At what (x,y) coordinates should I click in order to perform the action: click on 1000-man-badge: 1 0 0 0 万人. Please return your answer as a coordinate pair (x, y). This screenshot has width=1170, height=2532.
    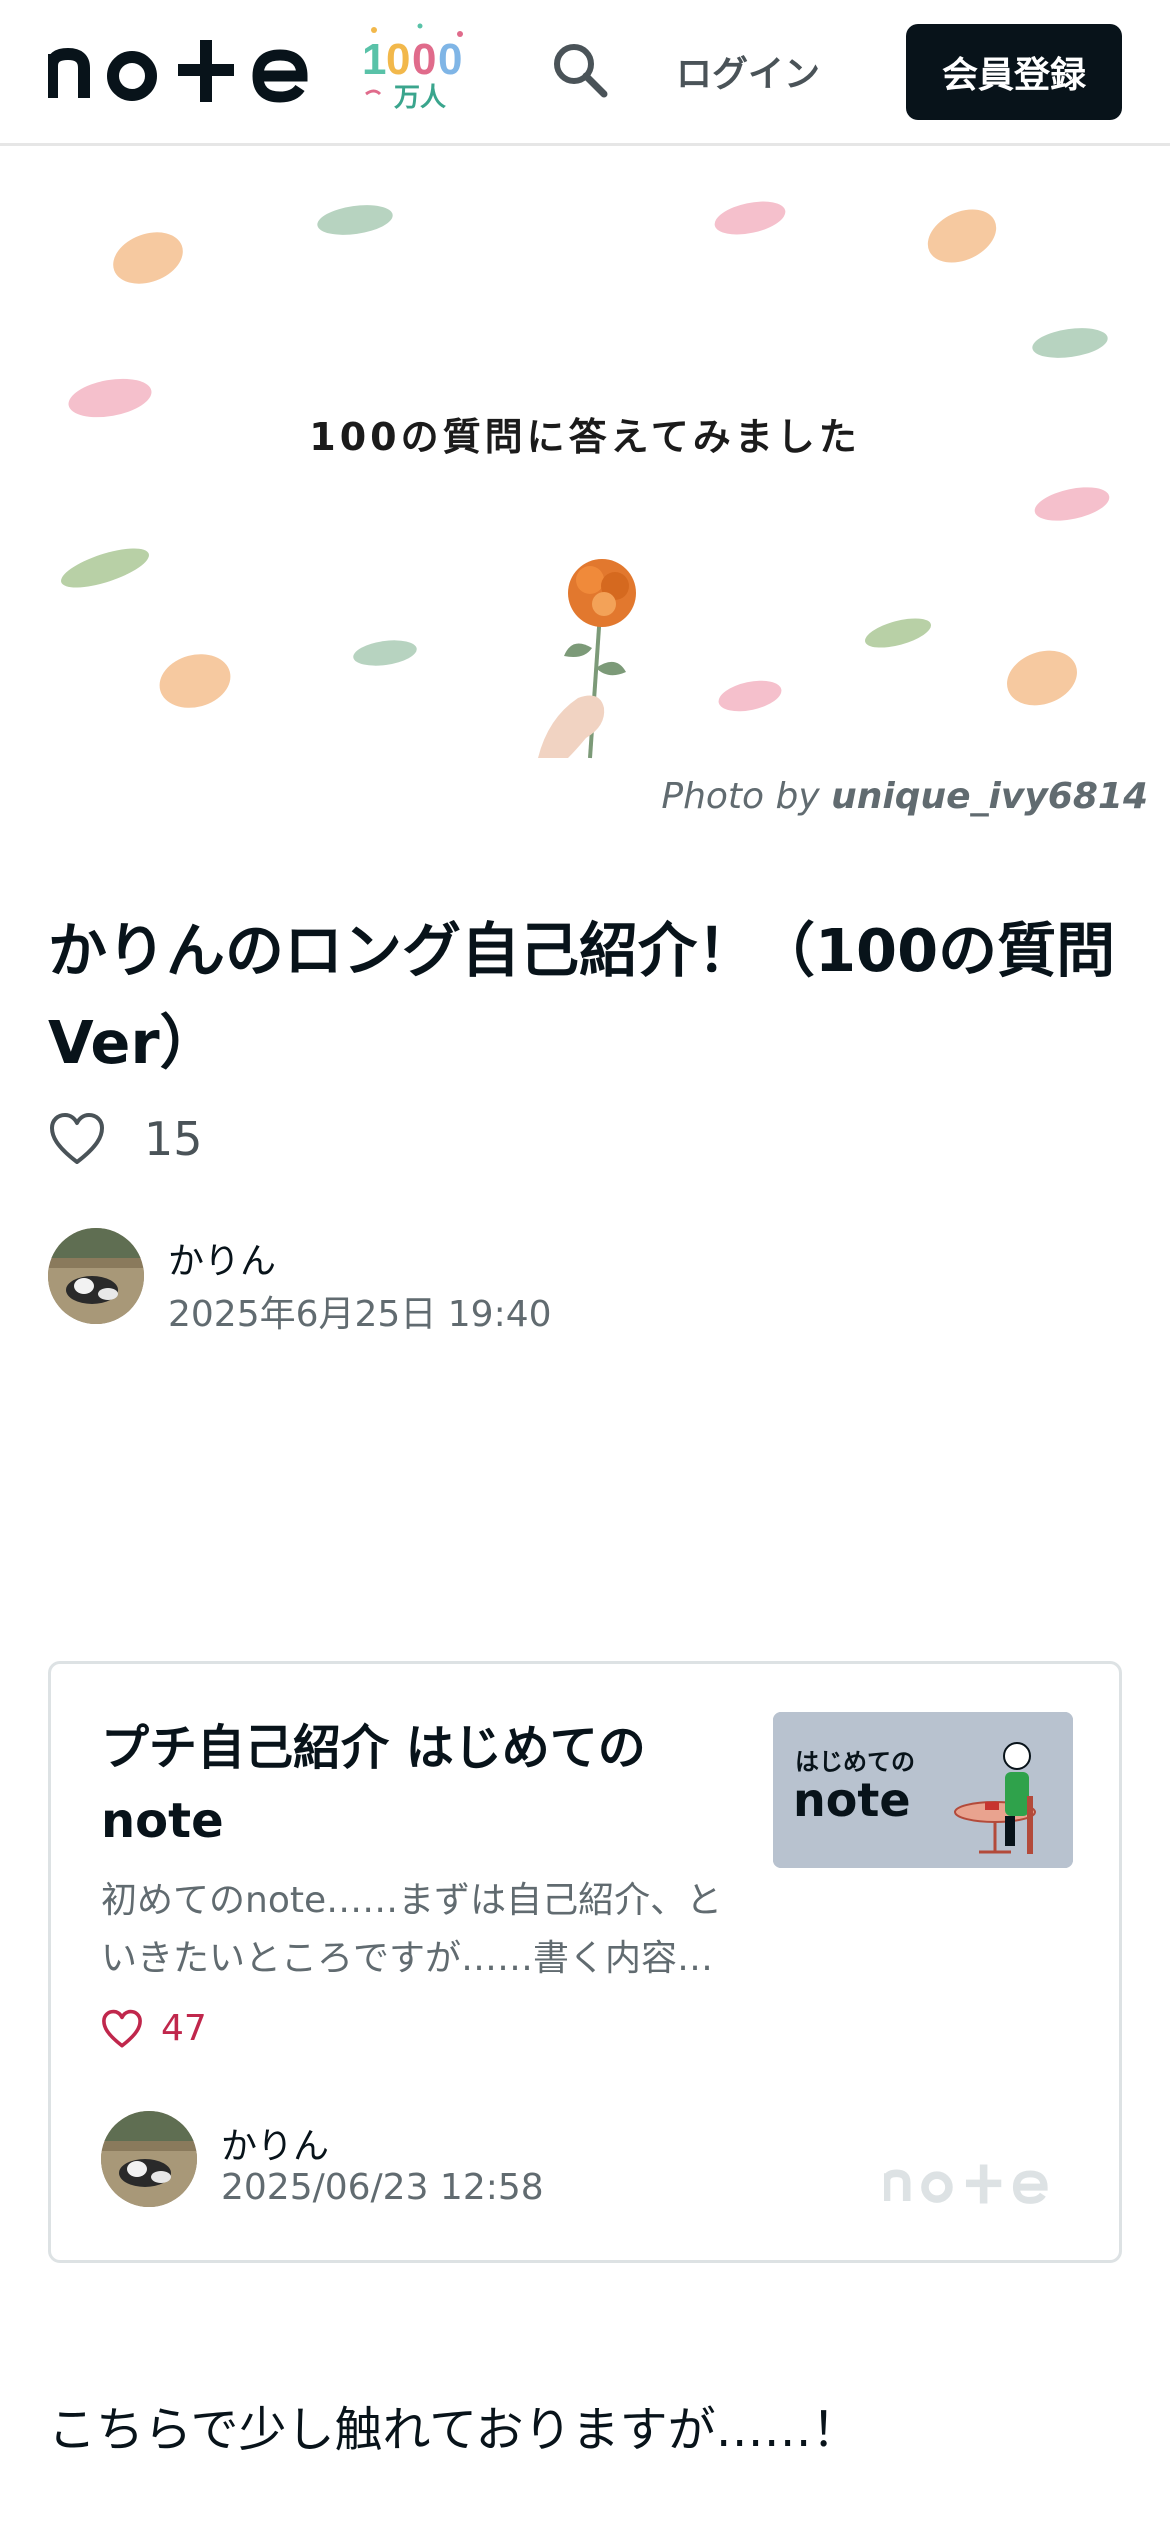
    Looking at the image, I should click on (412, 68).